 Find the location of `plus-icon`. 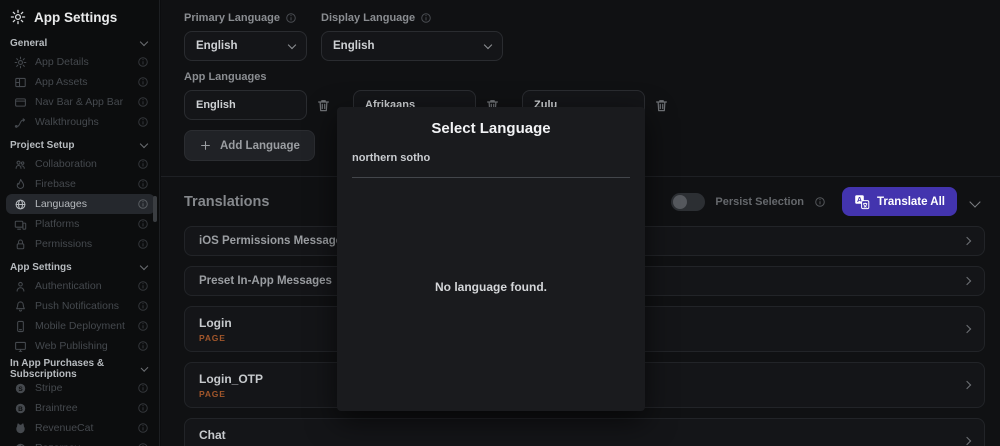

plus-icon is located at coordinates (205, 145).